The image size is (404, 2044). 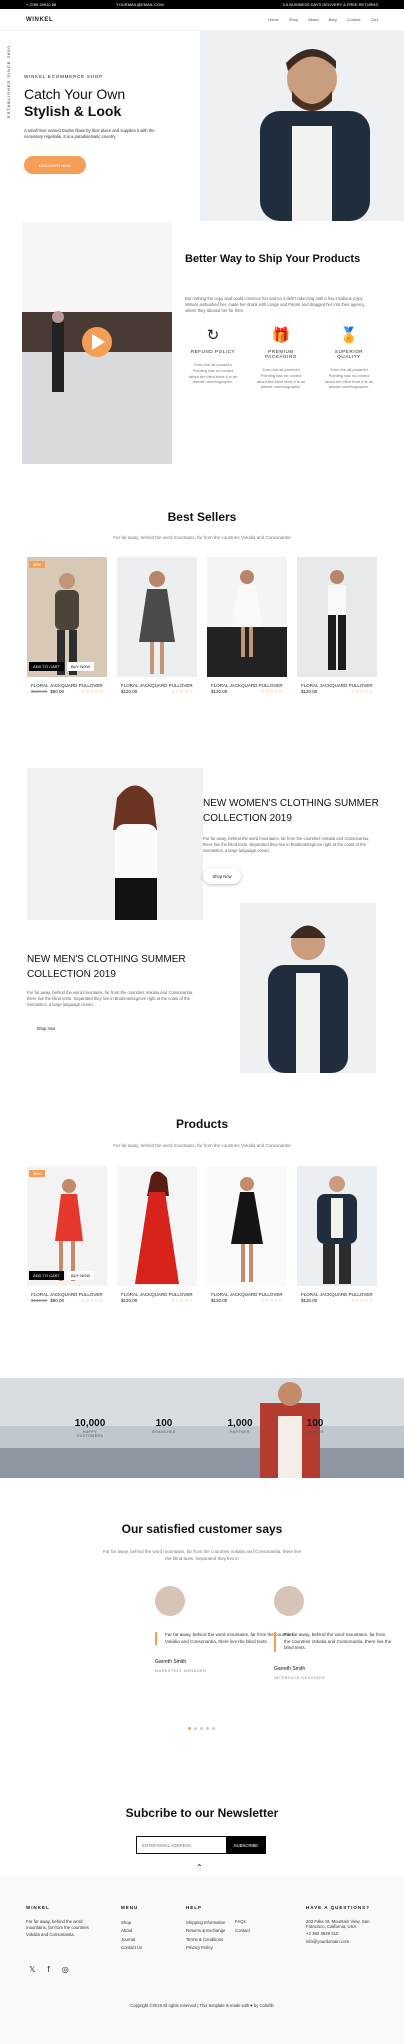 What do you see at coordinates (32, 1969) in the screenshot?
I see `twitter-icon: 𝕏` at bounding box center [32, 1969].